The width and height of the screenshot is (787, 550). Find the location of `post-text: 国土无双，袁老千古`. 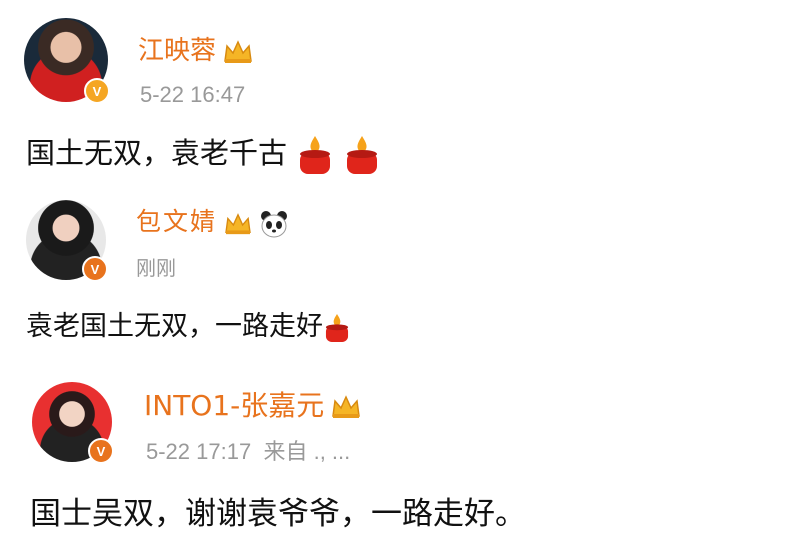

post-text: 国土无双，袁老千古 is located at coordinates (203, 153).